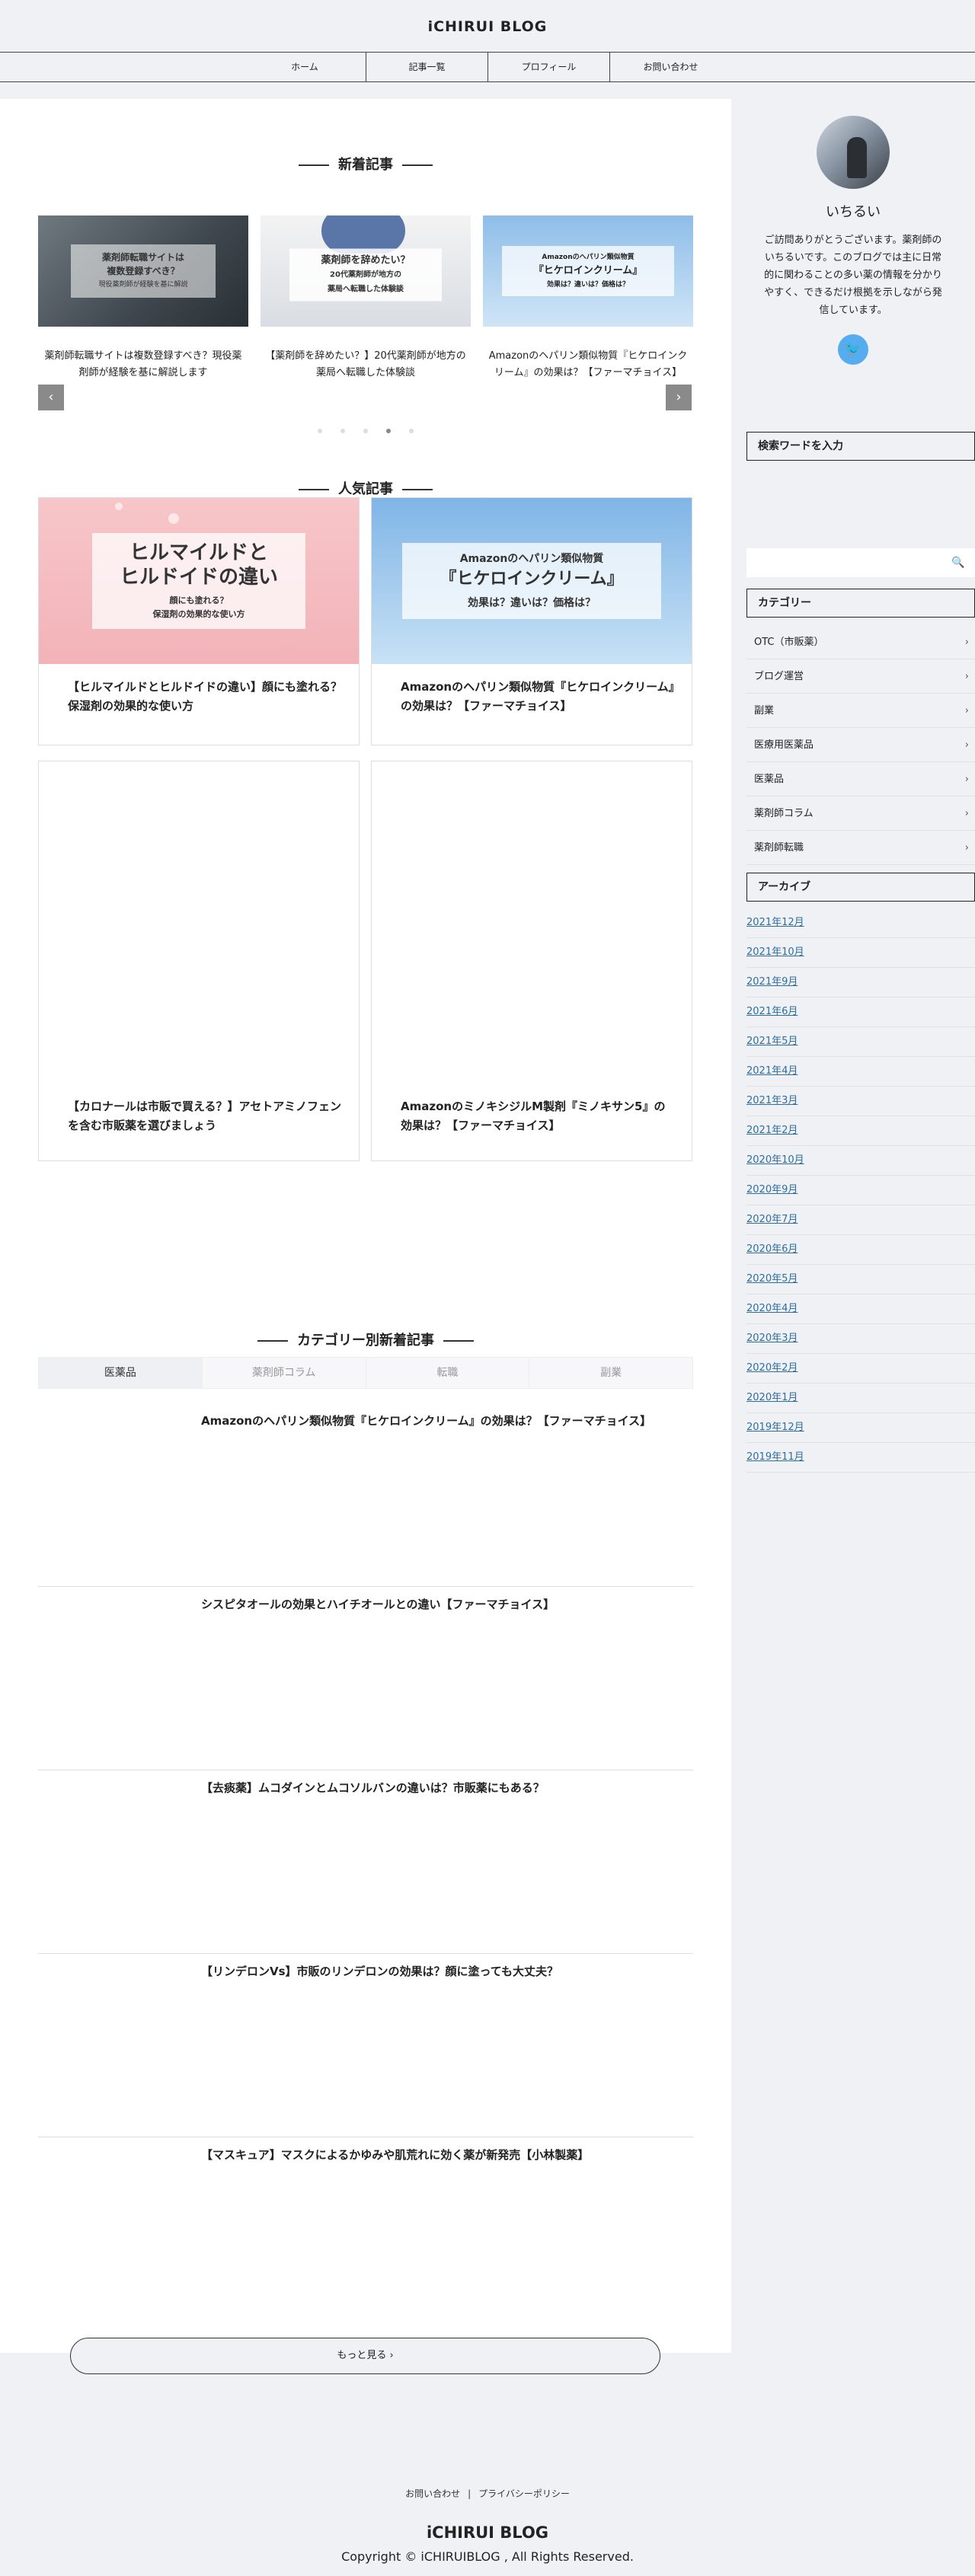 The image size is (975, 2576). I want to click on nav-item-home: ホーム, so click(305, 67).